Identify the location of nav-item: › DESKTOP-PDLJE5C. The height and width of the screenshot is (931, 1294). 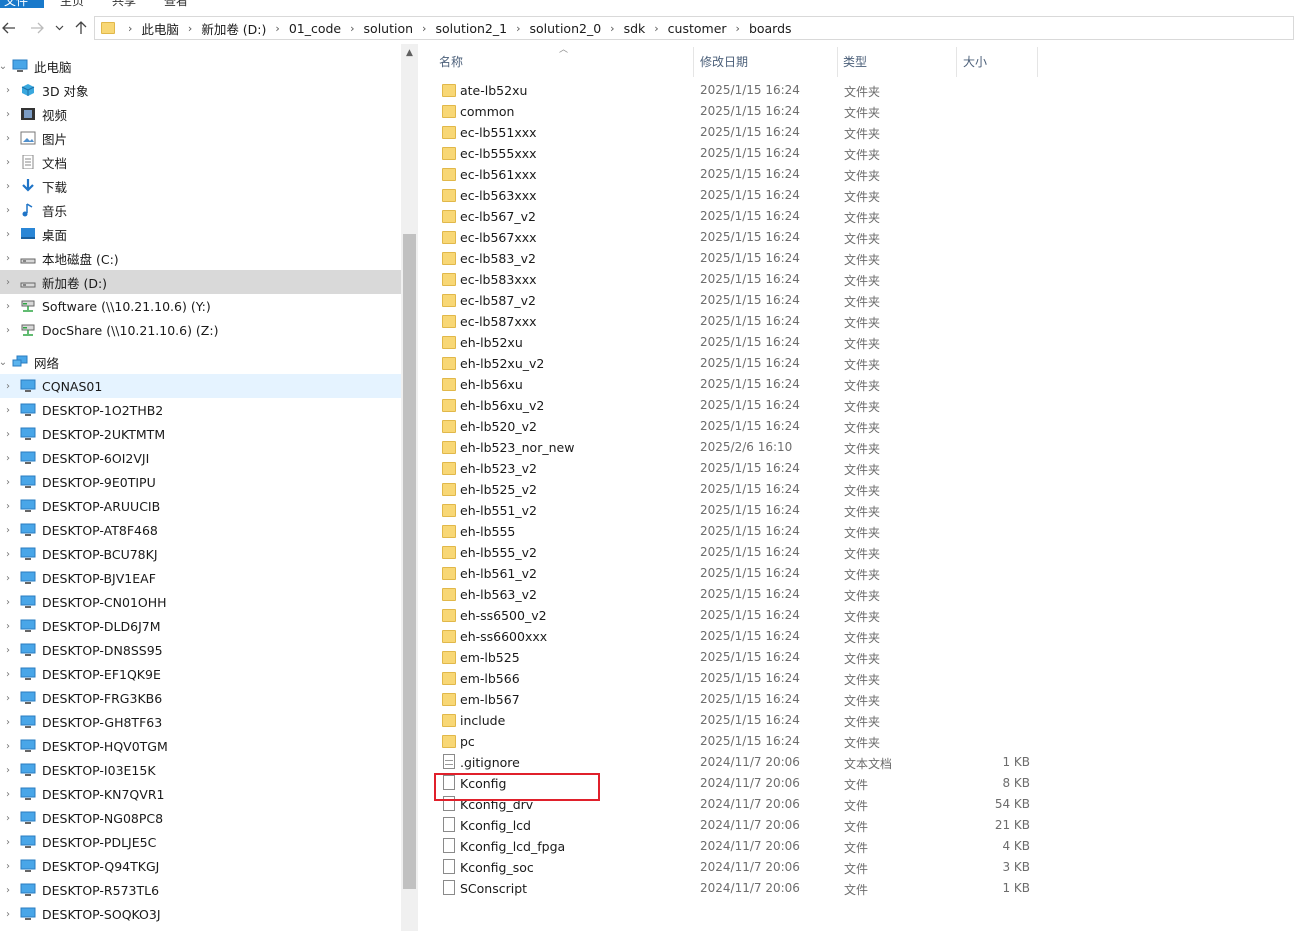
(200, 842).